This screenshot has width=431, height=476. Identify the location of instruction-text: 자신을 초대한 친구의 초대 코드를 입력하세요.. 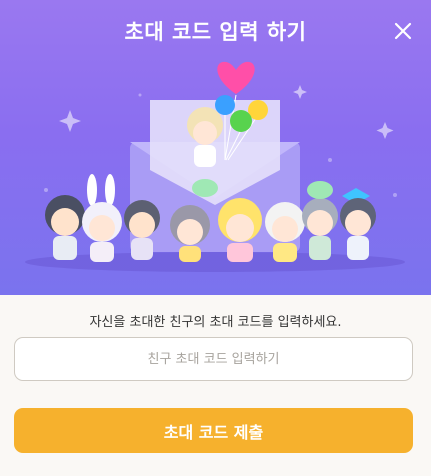
(215, 322).